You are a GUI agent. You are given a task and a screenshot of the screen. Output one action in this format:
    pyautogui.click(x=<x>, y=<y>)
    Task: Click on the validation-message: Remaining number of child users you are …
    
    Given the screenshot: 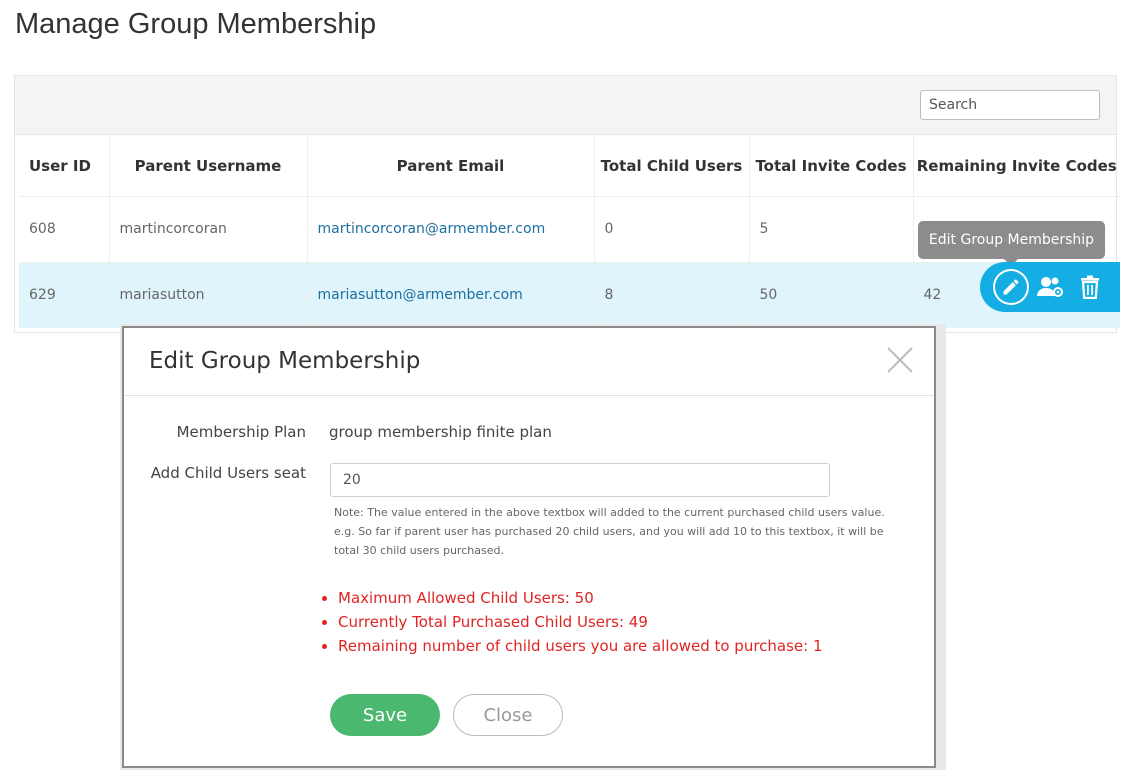 What is the action you would take?
    pyautogui.click(x=571, y=646)
    